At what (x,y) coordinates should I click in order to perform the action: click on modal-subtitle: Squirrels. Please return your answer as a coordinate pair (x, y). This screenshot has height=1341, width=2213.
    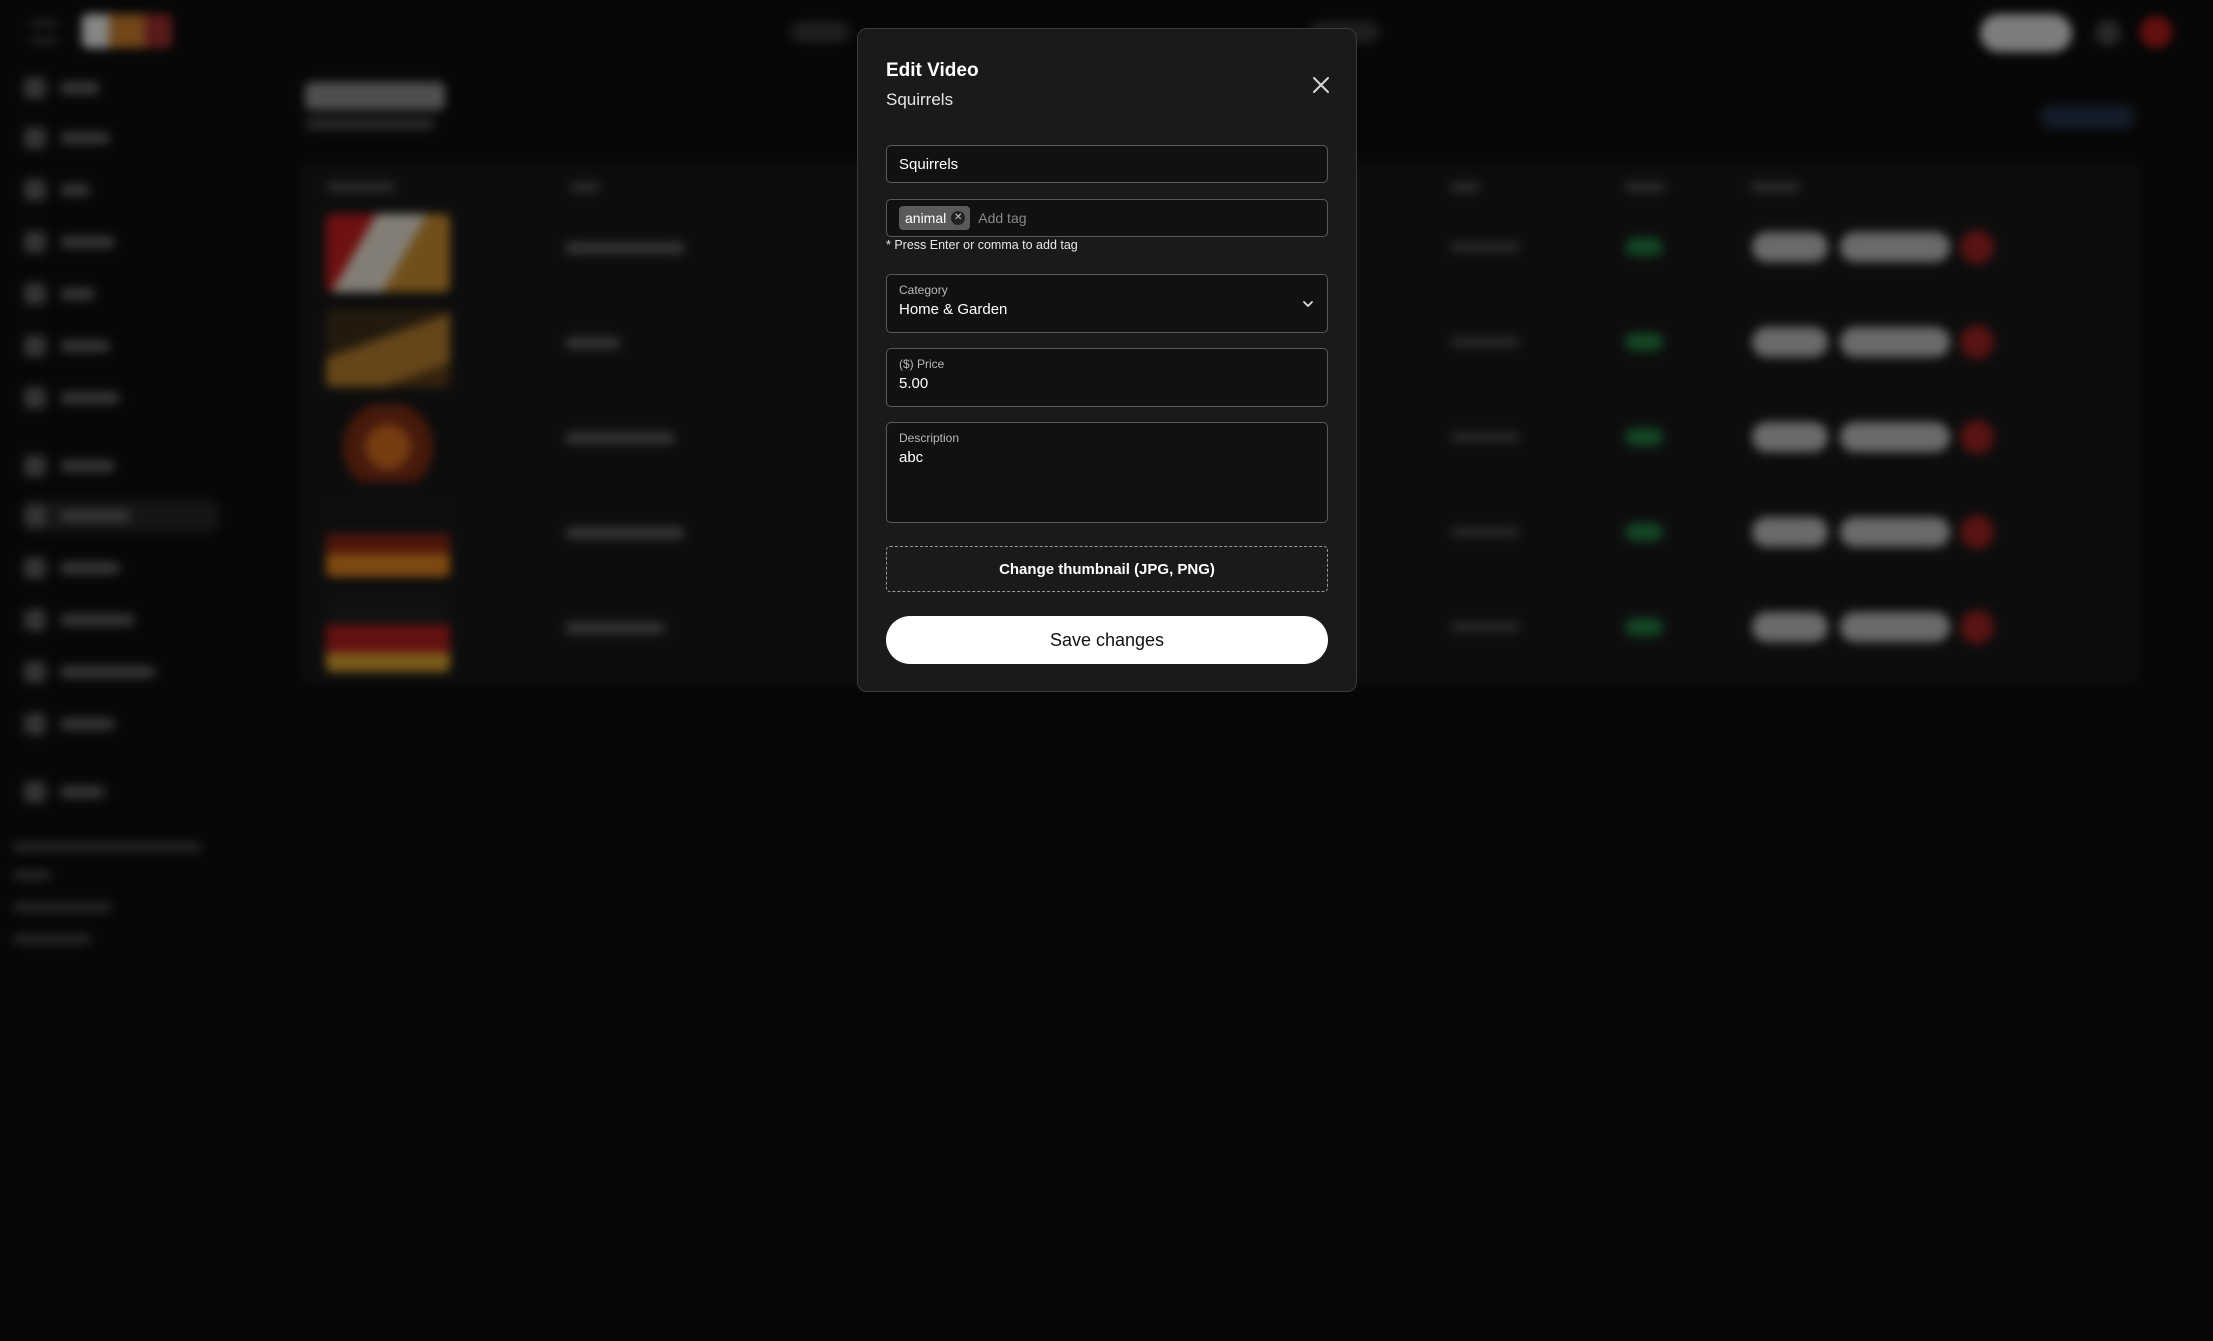
    Looking at the image, I should click on (920, 99).